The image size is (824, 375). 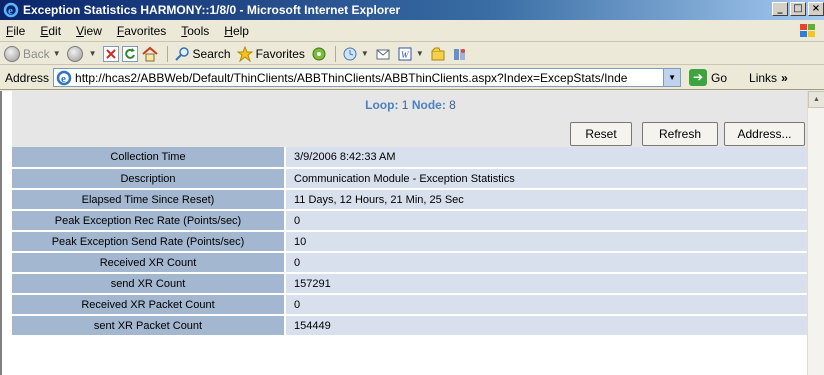 What do you see at coordinates (428, 105) in the screenshot?
I see `node-label: Node:` at bounding box center [428, 105].